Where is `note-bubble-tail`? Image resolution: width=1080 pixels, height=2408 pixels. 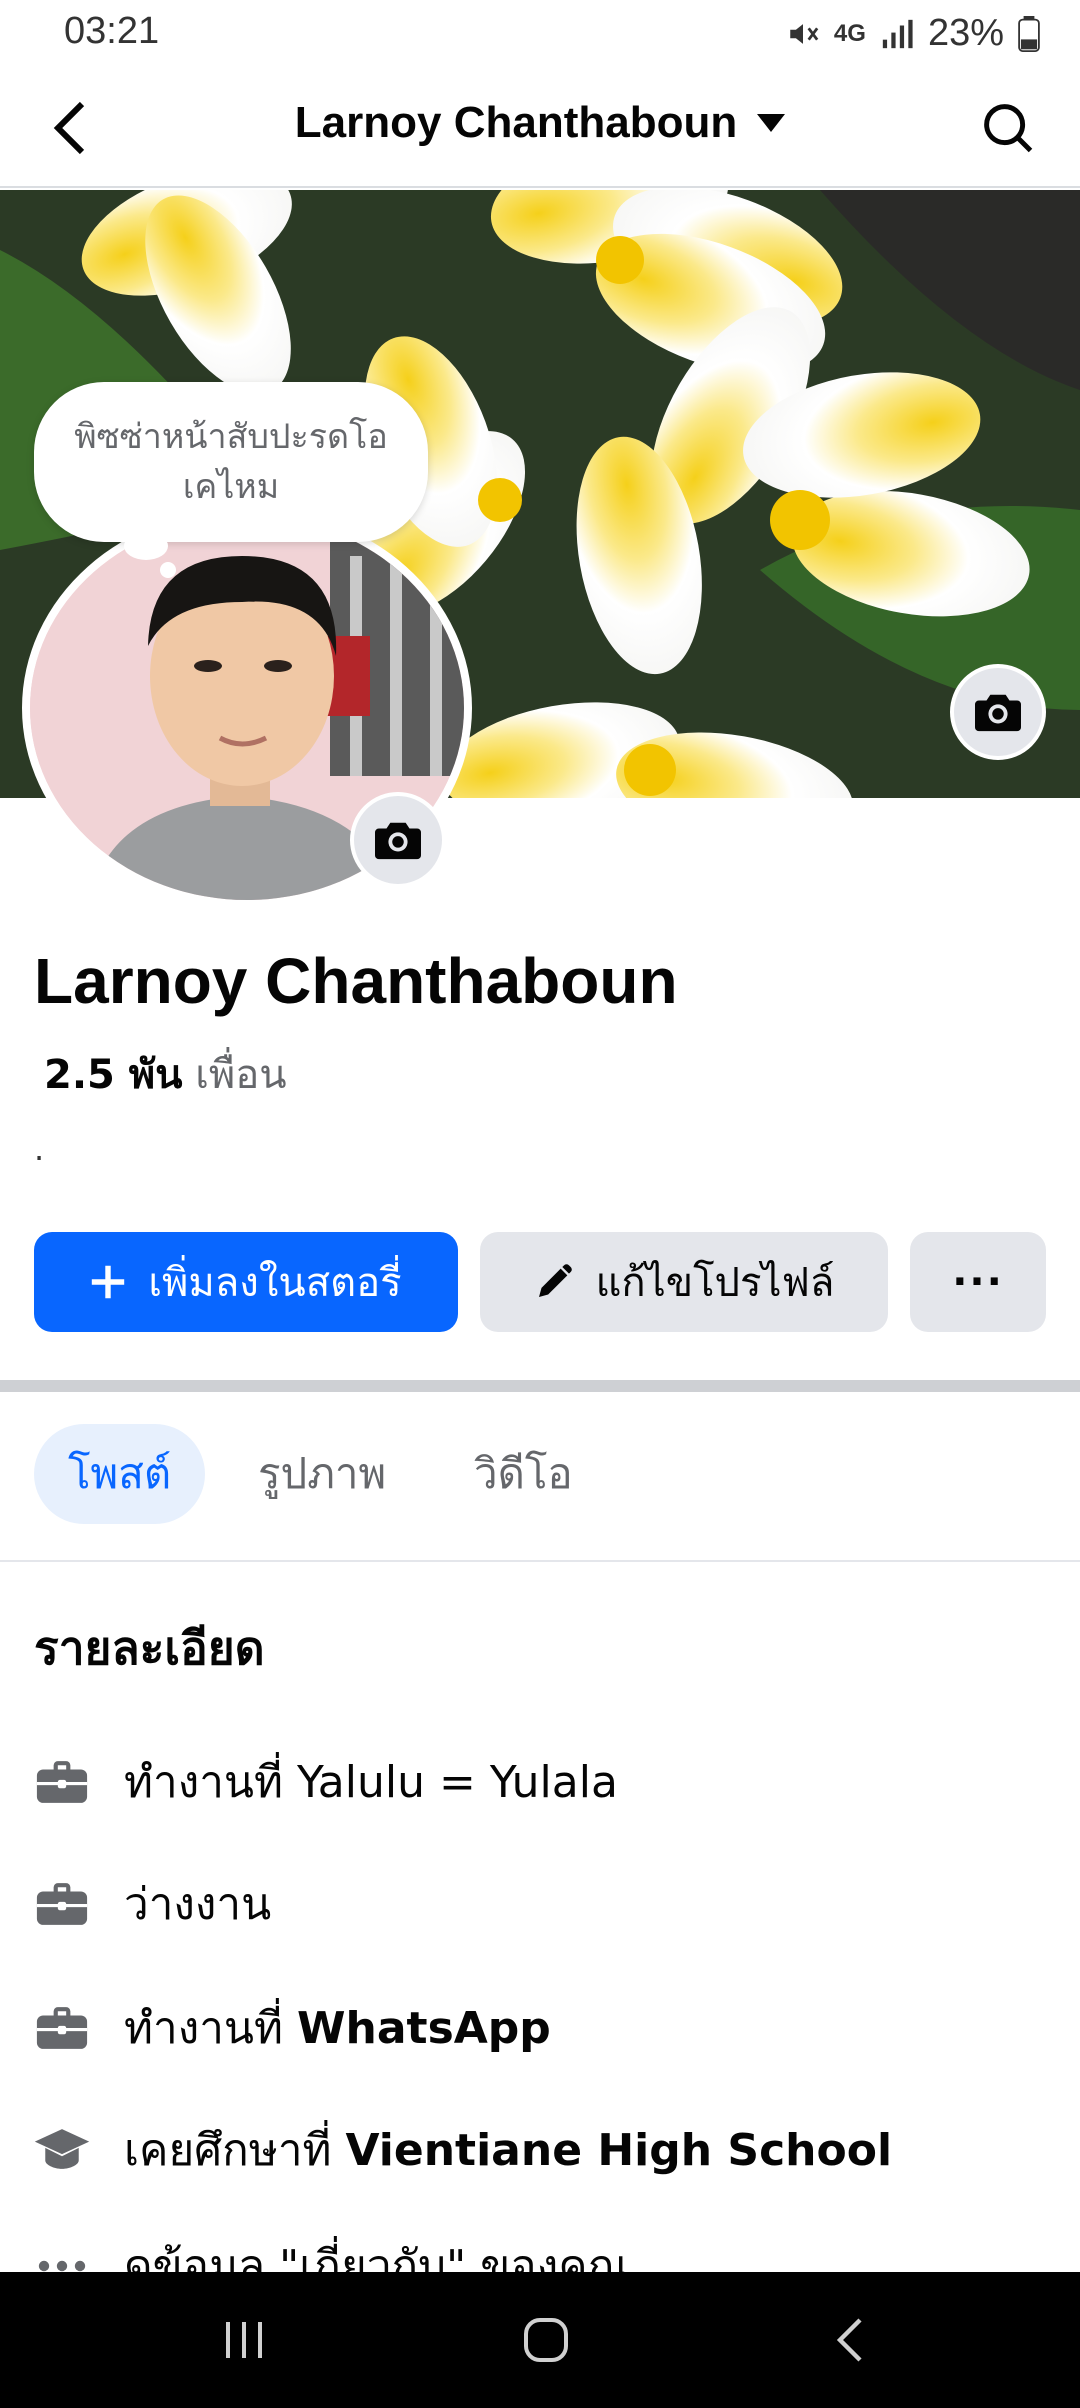 note-bubble-tail is located at coordinates (146, 546).